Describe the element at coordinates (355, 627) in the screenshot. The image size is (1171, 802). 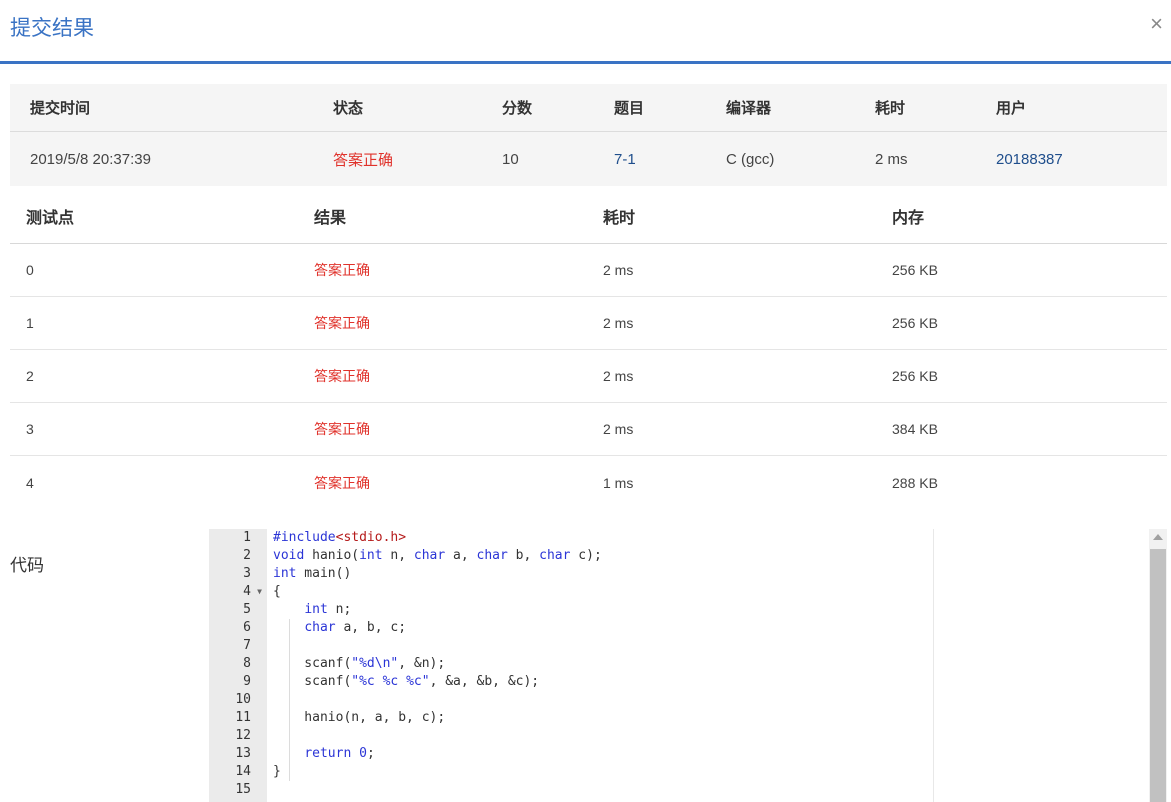
I see `code-line: char a, b, c;` at that location.